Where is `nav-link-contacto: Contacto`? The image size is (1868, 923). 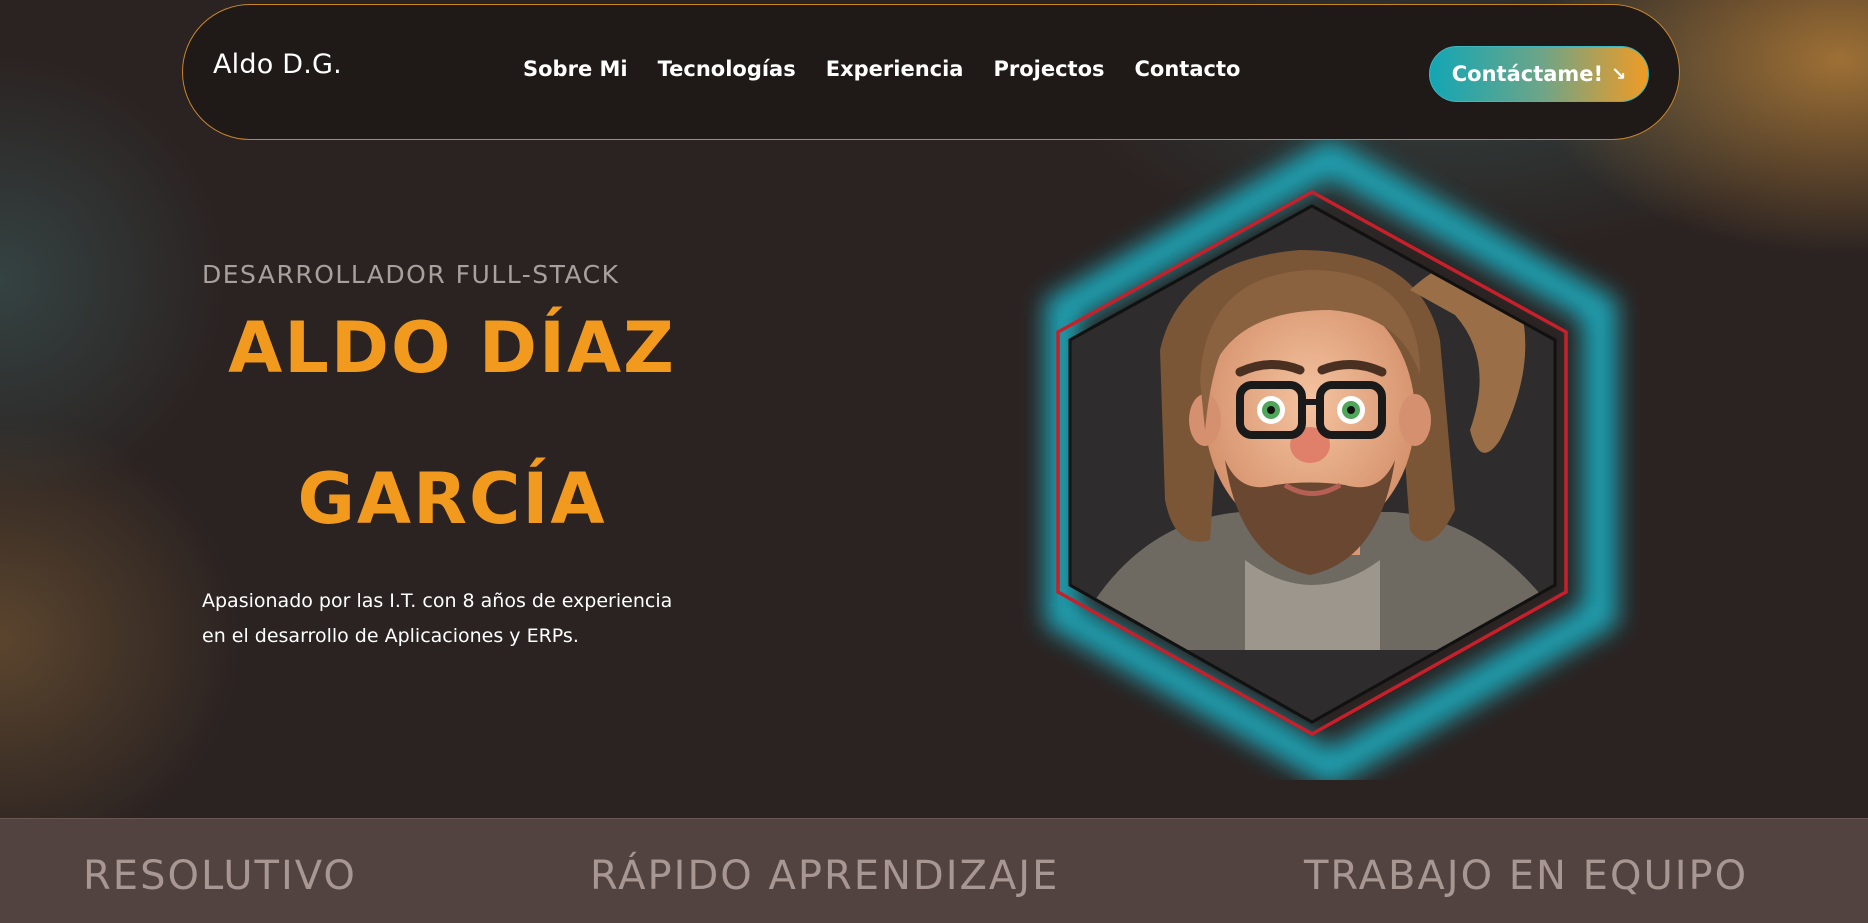 nav-link-contacto: Contacto is located at coordinates (1188, 69).